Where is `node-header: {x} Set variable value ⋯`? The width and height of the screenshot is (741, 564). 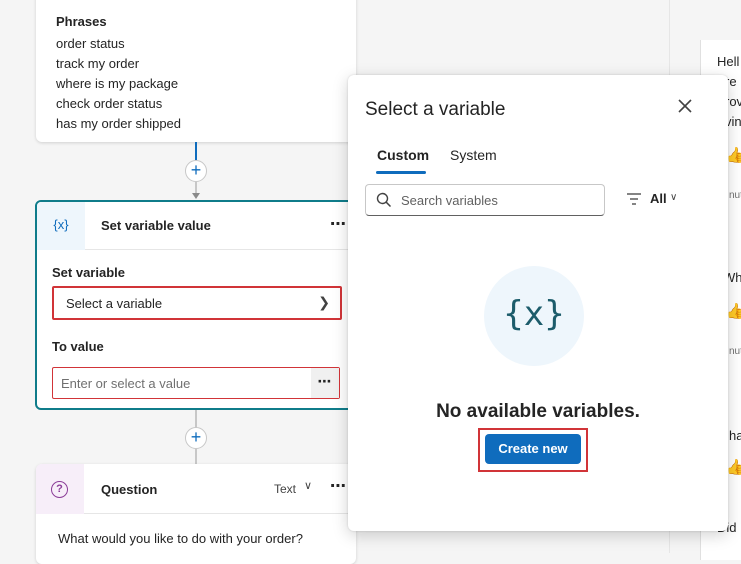
node-header: {x} Set variable value ⋯ is located at coordinates (197, 226).